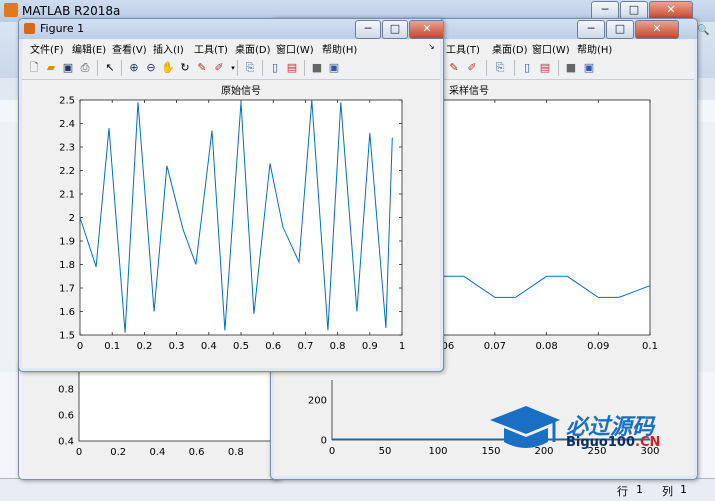  Describe the element at coordinates (9, 247) in the screenshot. I see `left-panel-edge` at that location.